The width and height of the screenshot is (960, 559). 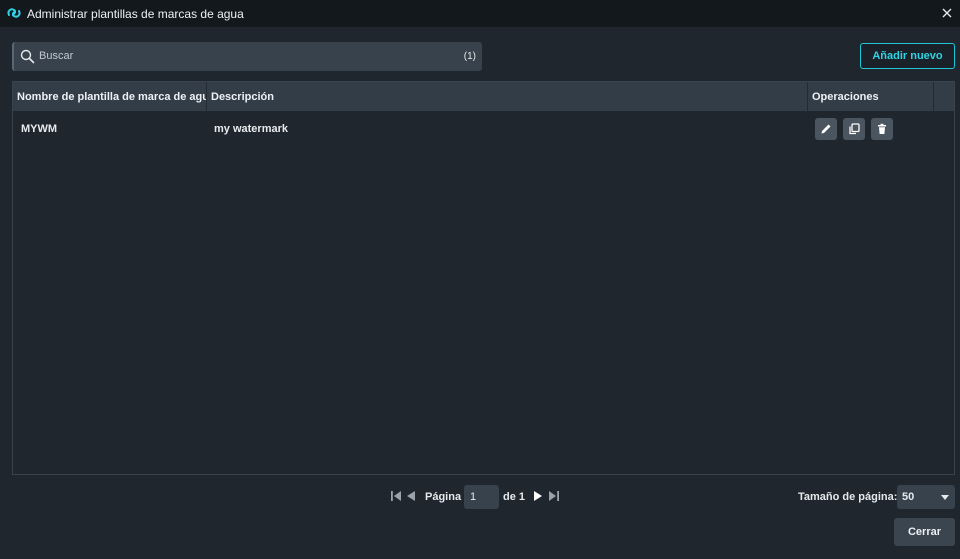 I want to click on close-button: Cerrar, so click(x=924, y=532).